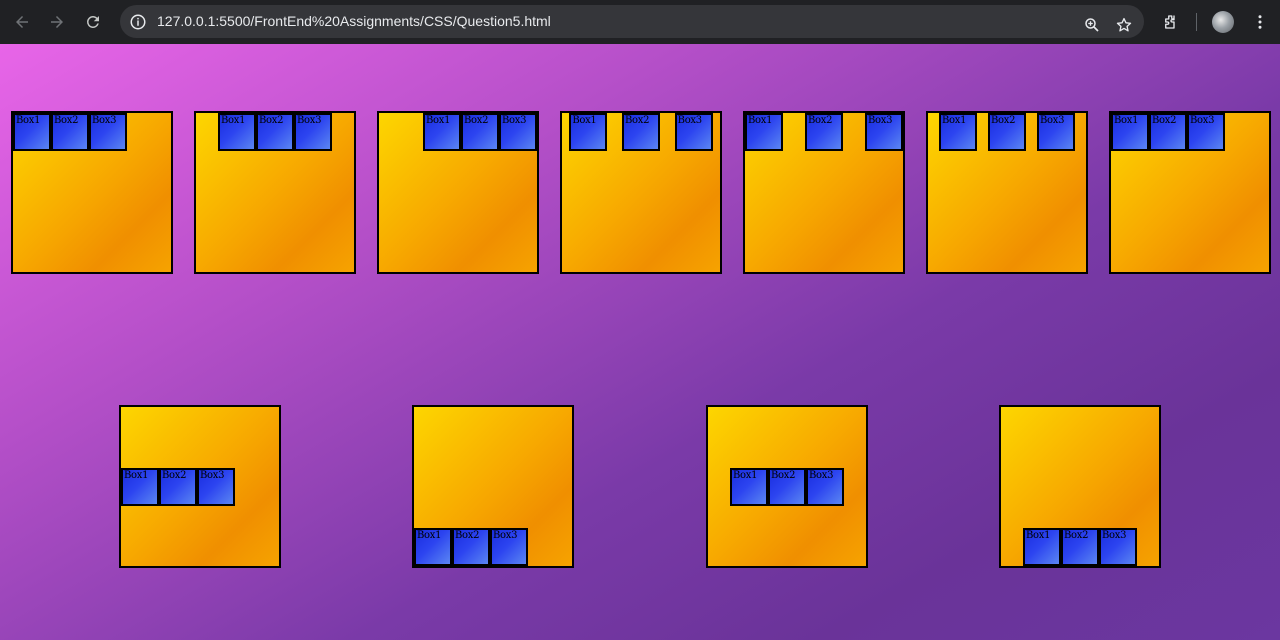  I want to click on flex-container-end: Box1 Box2 Box3, so click(458, 192).